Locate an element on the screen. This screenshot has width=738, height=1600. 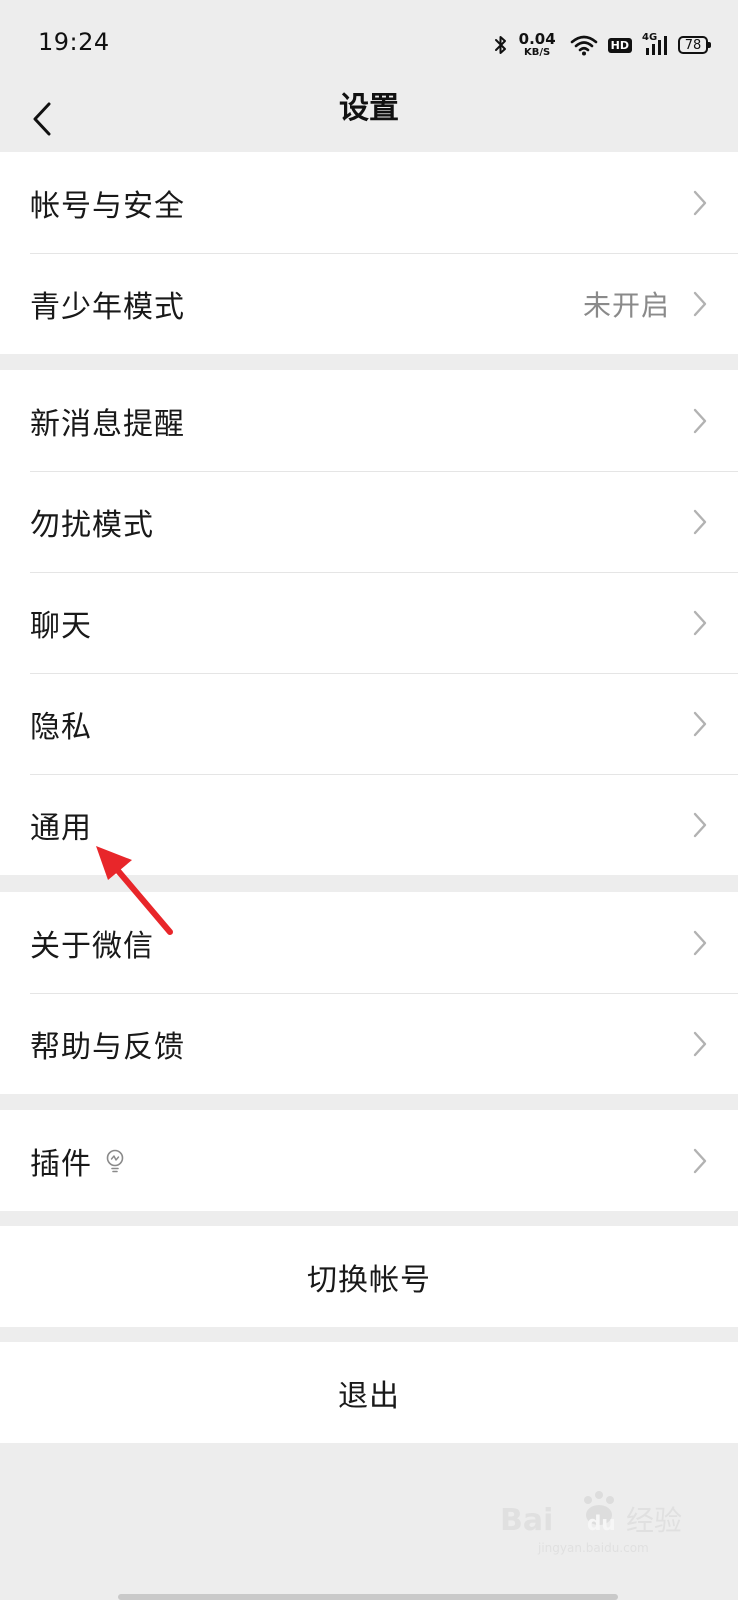
settings-item-label: 插件 is located at coordinates (61, 1164).